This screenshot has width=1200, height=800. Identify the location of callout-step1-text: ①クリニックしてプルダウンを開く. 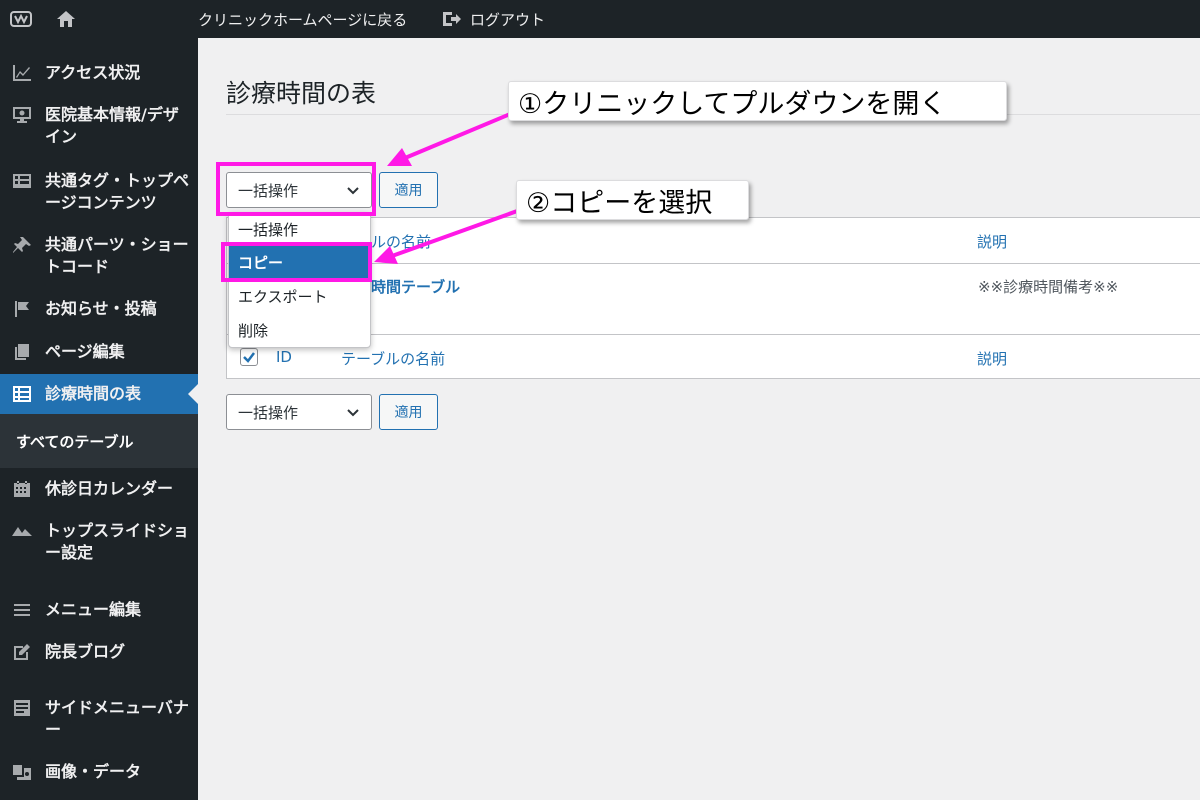
(732, 104).